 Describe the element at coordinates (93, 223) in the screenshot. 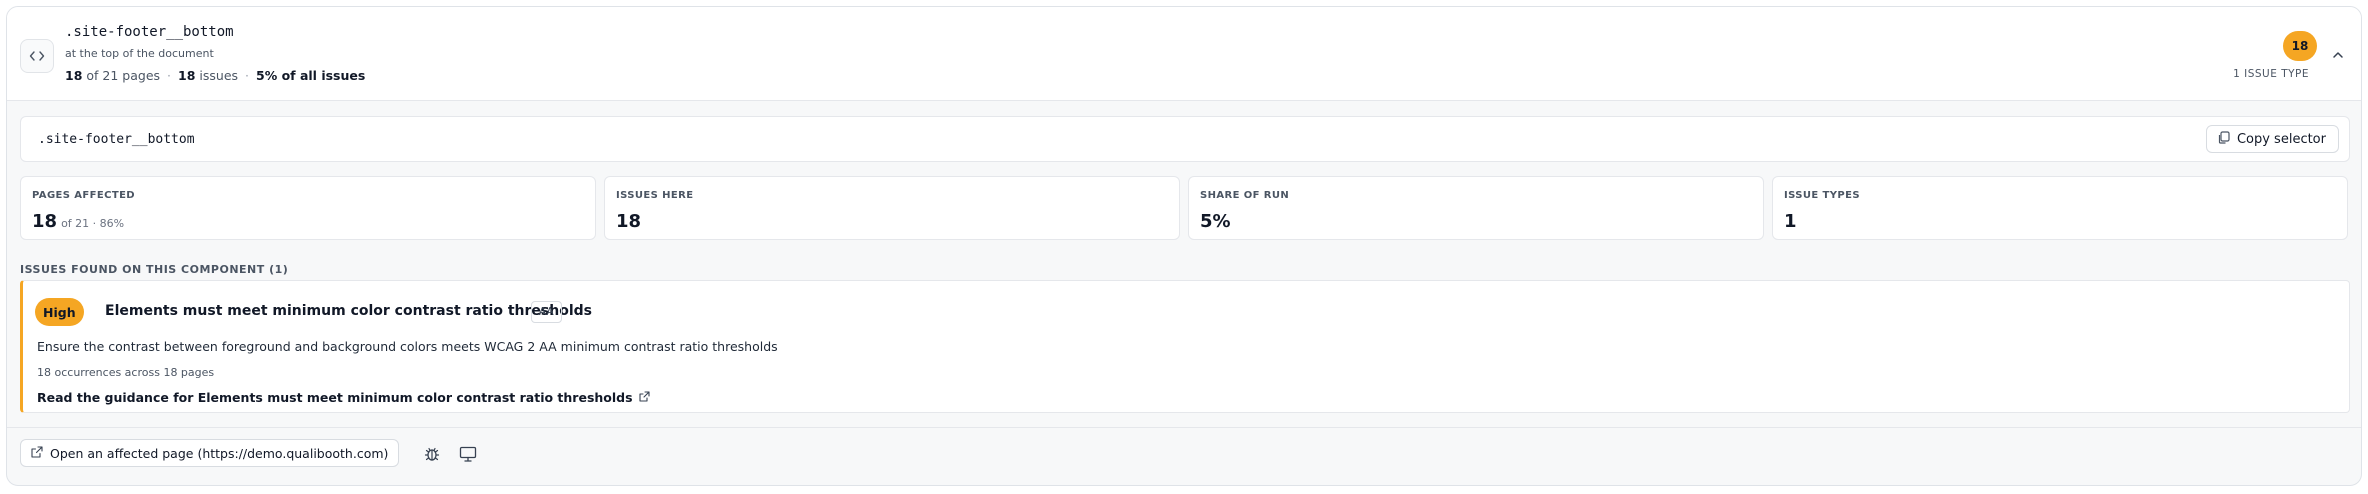

I see `stat-extra: of 21 · 86%` at that location.